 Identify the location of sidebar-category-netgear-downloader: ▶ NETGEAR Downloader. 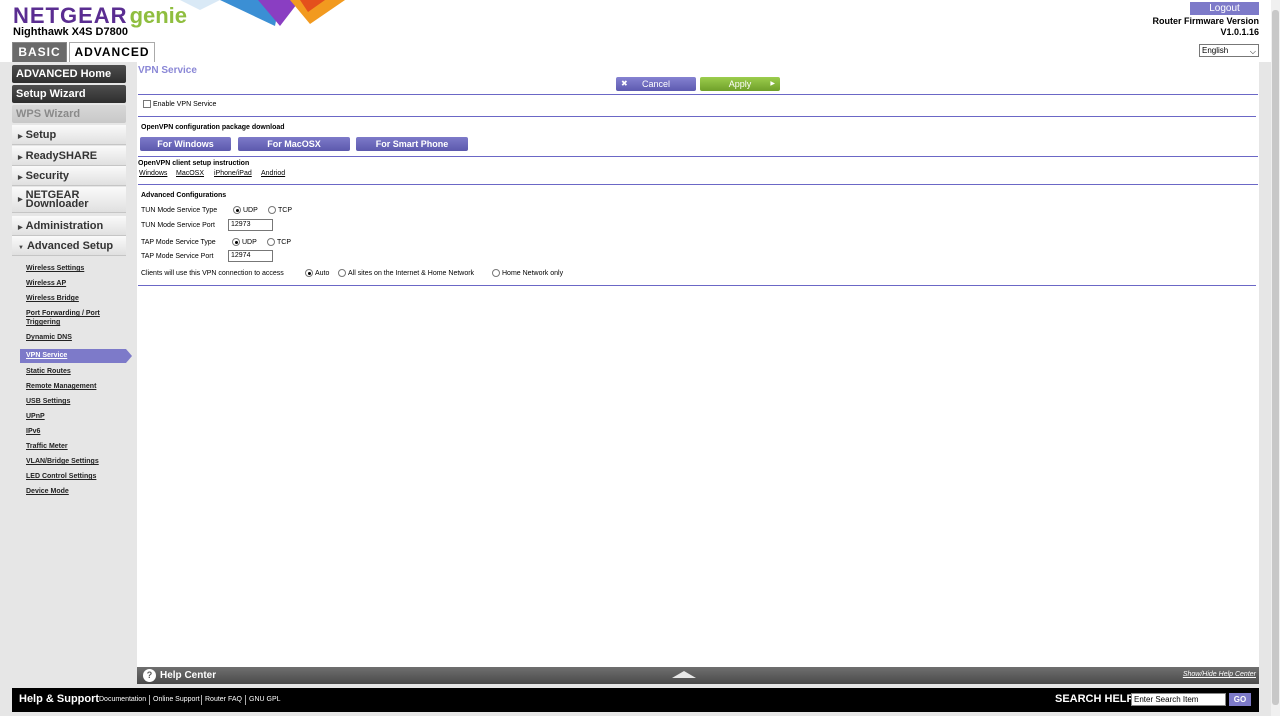
(69, 200).